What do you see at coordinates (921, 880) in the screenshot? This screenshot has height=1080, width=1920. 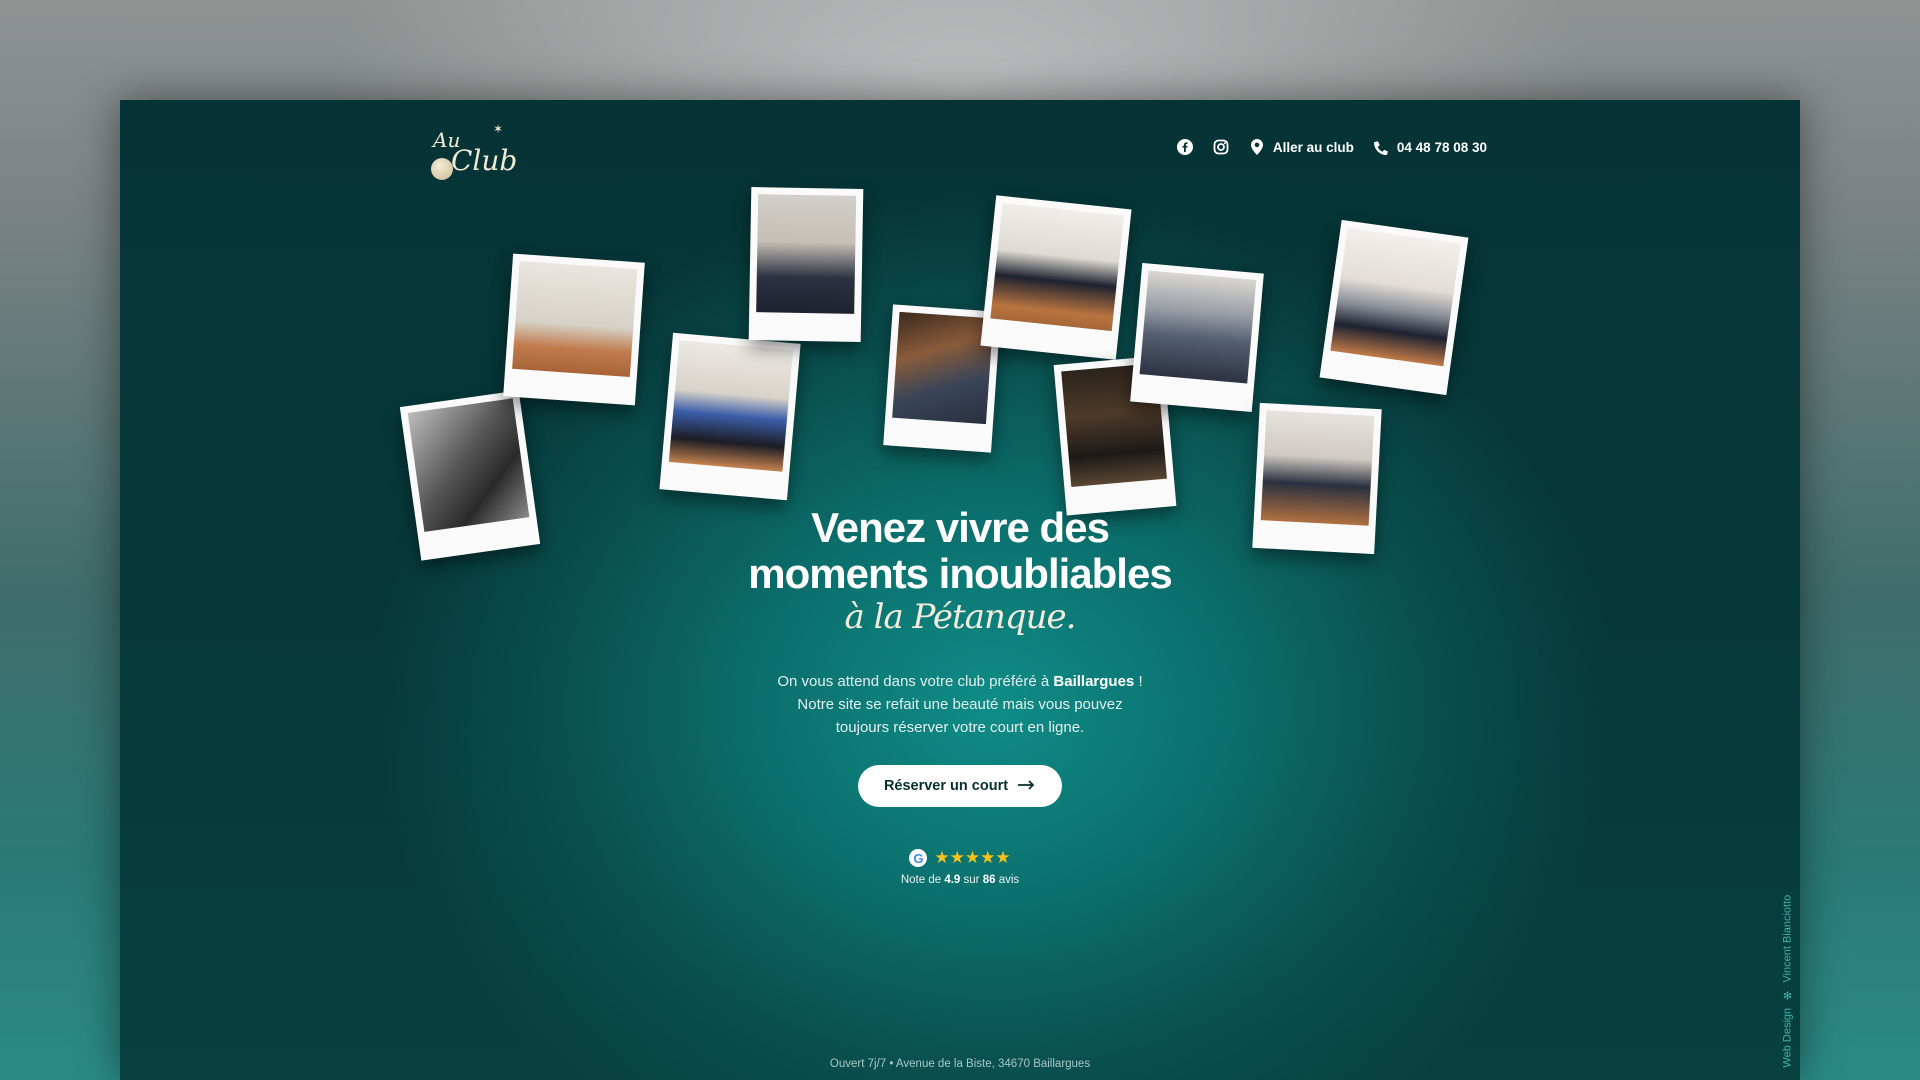 I see `rating-prefix: Note de` at bounding box center [921, 880].